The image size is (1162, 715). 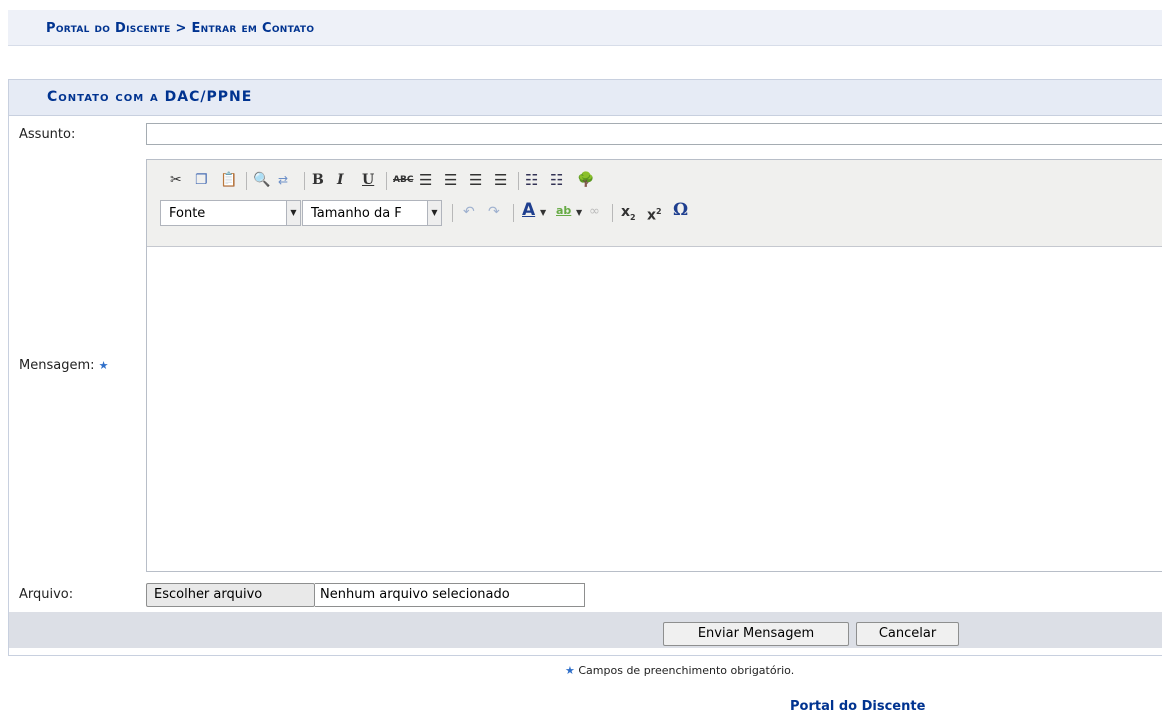 I want to click on copy-icon: ❐, so click(x=201, y=180).